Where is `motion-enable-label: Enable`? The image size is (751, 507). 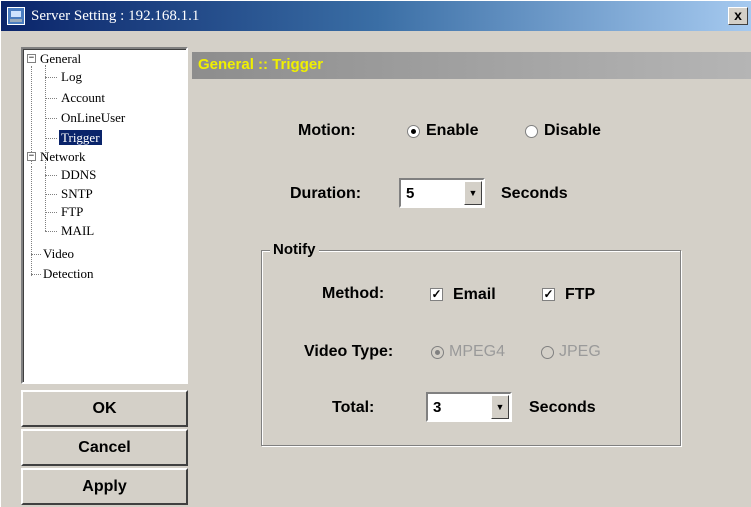 motion-enable-label: Enable is located at coordinates (452, 131).